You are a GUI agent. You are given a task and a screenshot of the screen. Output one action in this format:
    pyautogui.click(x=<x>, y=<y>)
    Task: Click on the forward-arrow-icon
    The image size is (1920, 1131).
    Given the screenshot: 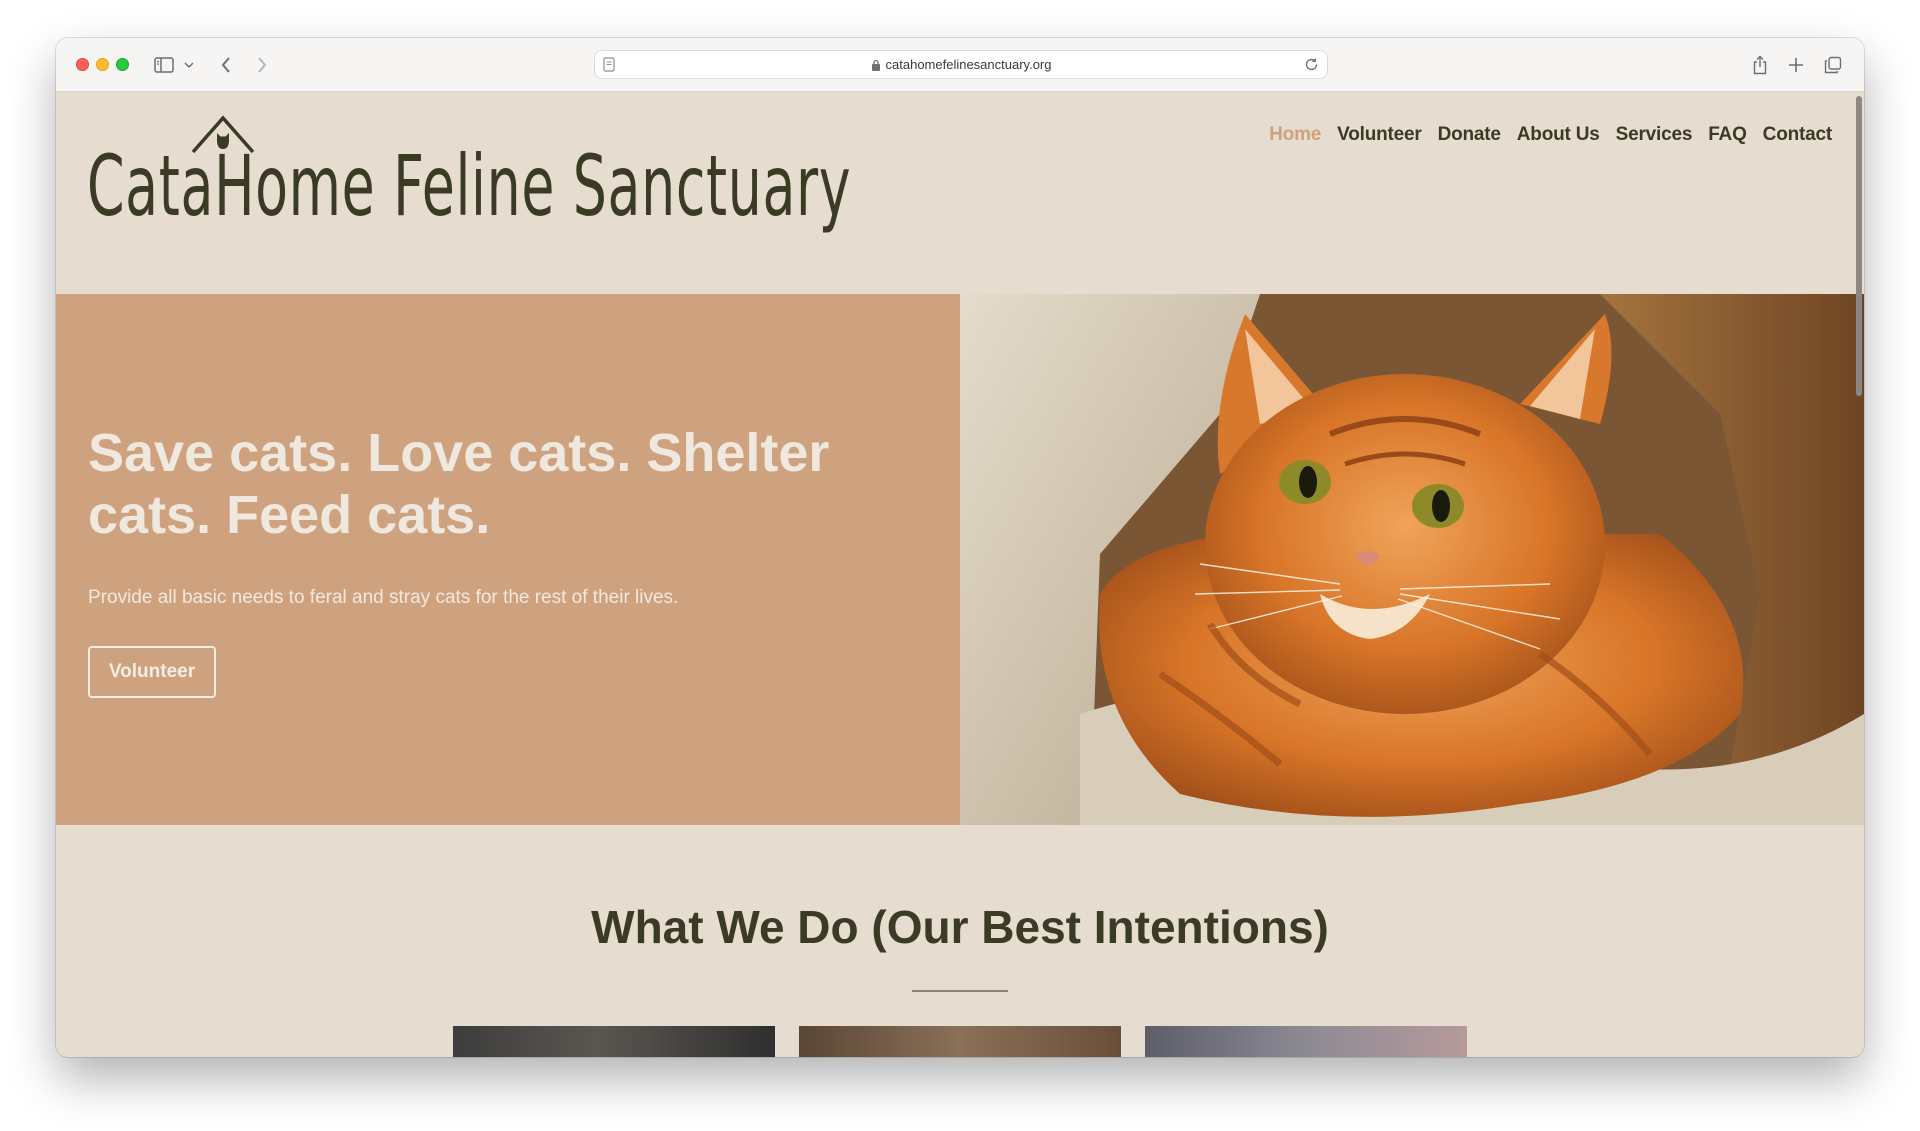 What is the action you would take?
    pyautogui.click(x=262, y=65)
    